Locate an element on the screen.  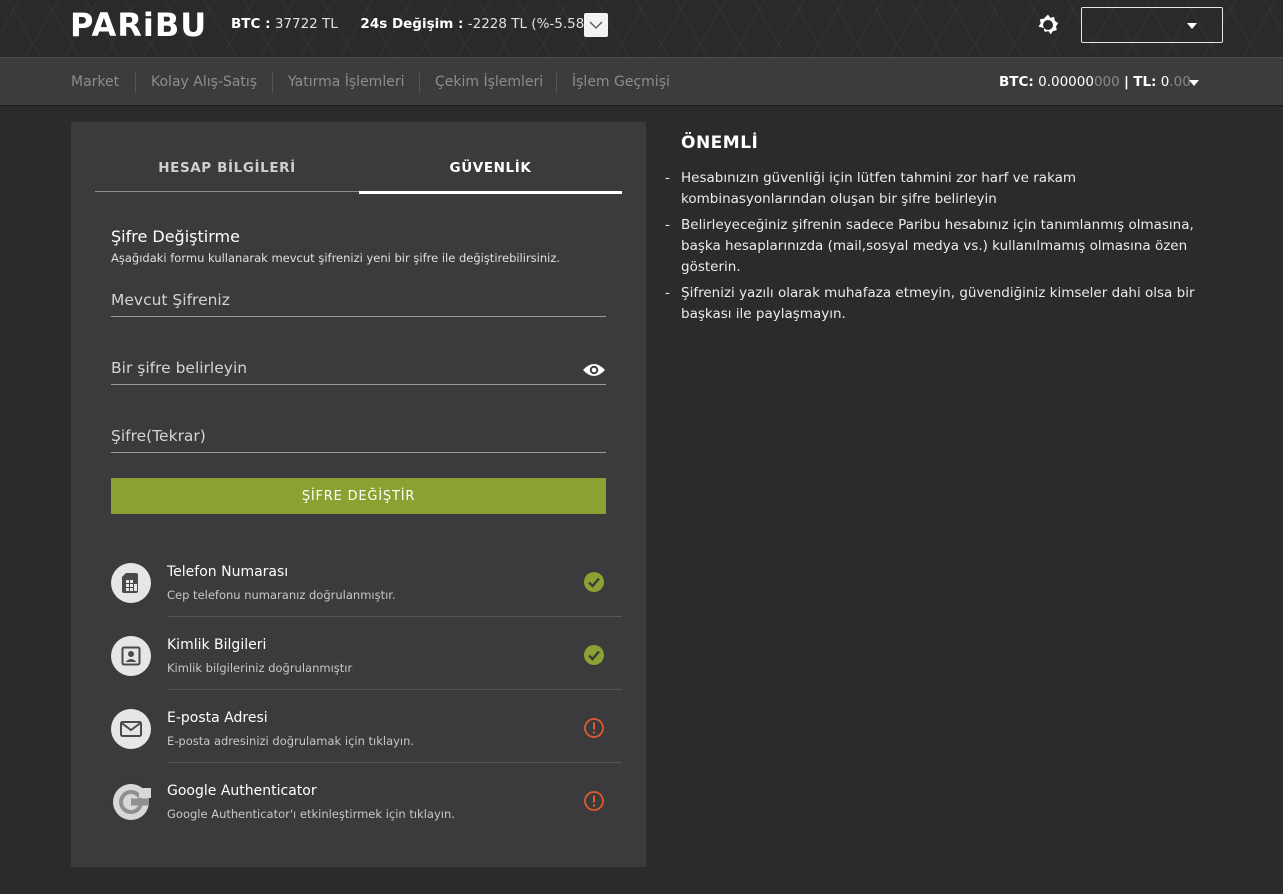
nav-item-withdrawals: Çekim İşlemleri is located at coordinates (489, 82).